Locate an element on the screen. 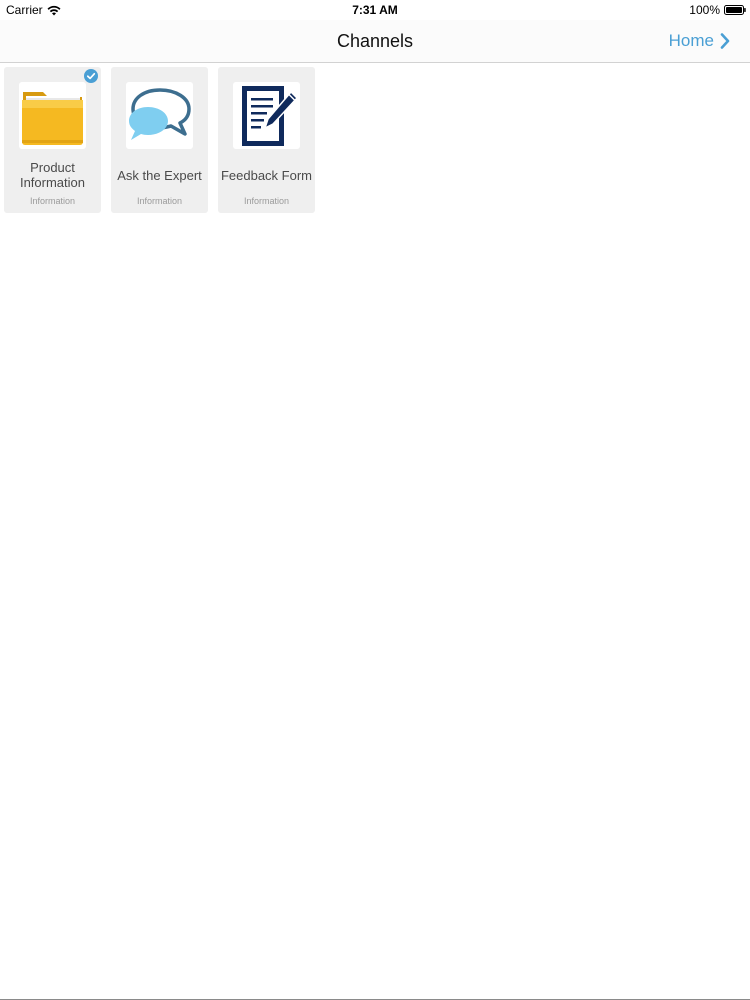  channel-tile-product-information: Product Information Information is located at coordinates (52, 140).